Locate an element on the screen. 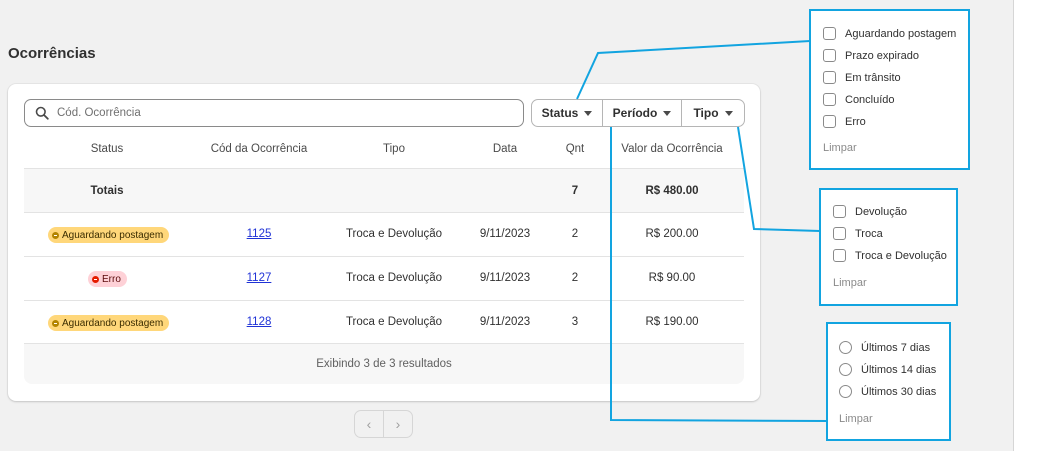 The image size is (1042, 451). tipo-option: Troca e Devolução is located at coordinates (890, 255).